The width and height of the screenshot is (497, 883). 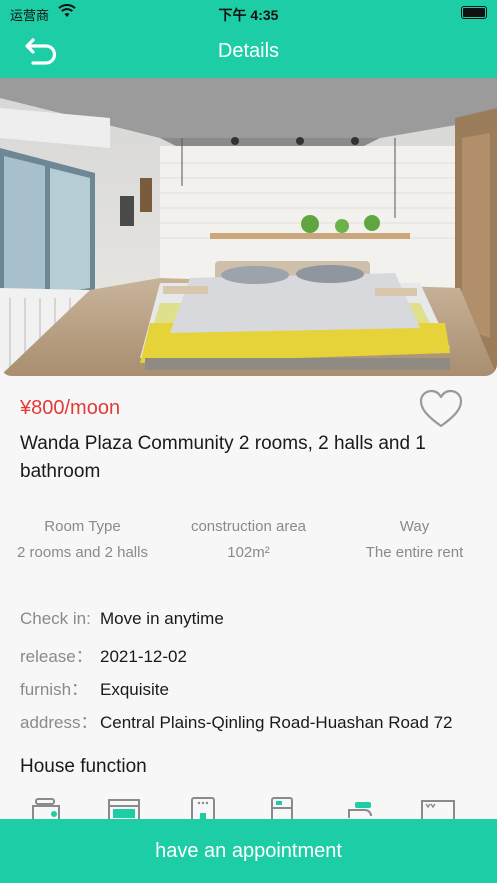 What do you see at coordinates (46, 809) in the screenshot?
I see `rice-cooker-icon` at bounding box center [46, 809].